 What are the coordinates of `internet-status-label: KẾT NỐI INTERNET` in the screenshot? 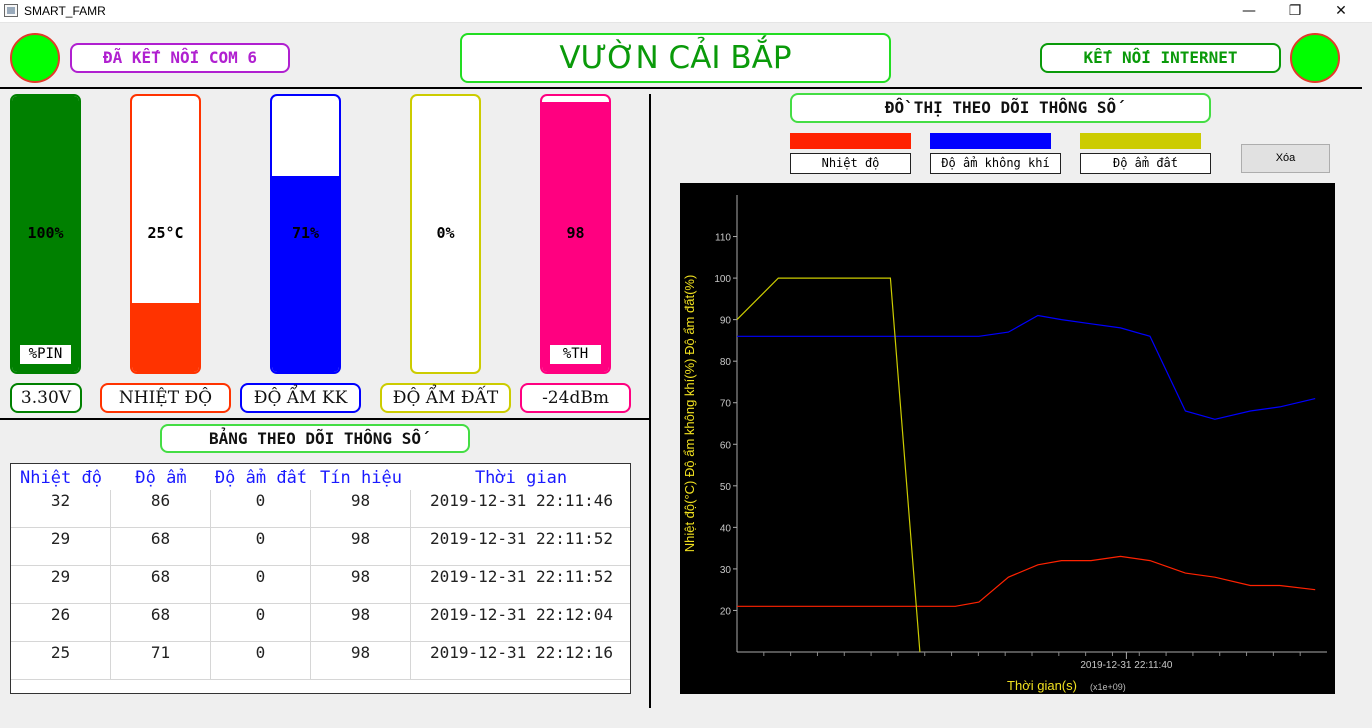 It's located at (1160, 58).